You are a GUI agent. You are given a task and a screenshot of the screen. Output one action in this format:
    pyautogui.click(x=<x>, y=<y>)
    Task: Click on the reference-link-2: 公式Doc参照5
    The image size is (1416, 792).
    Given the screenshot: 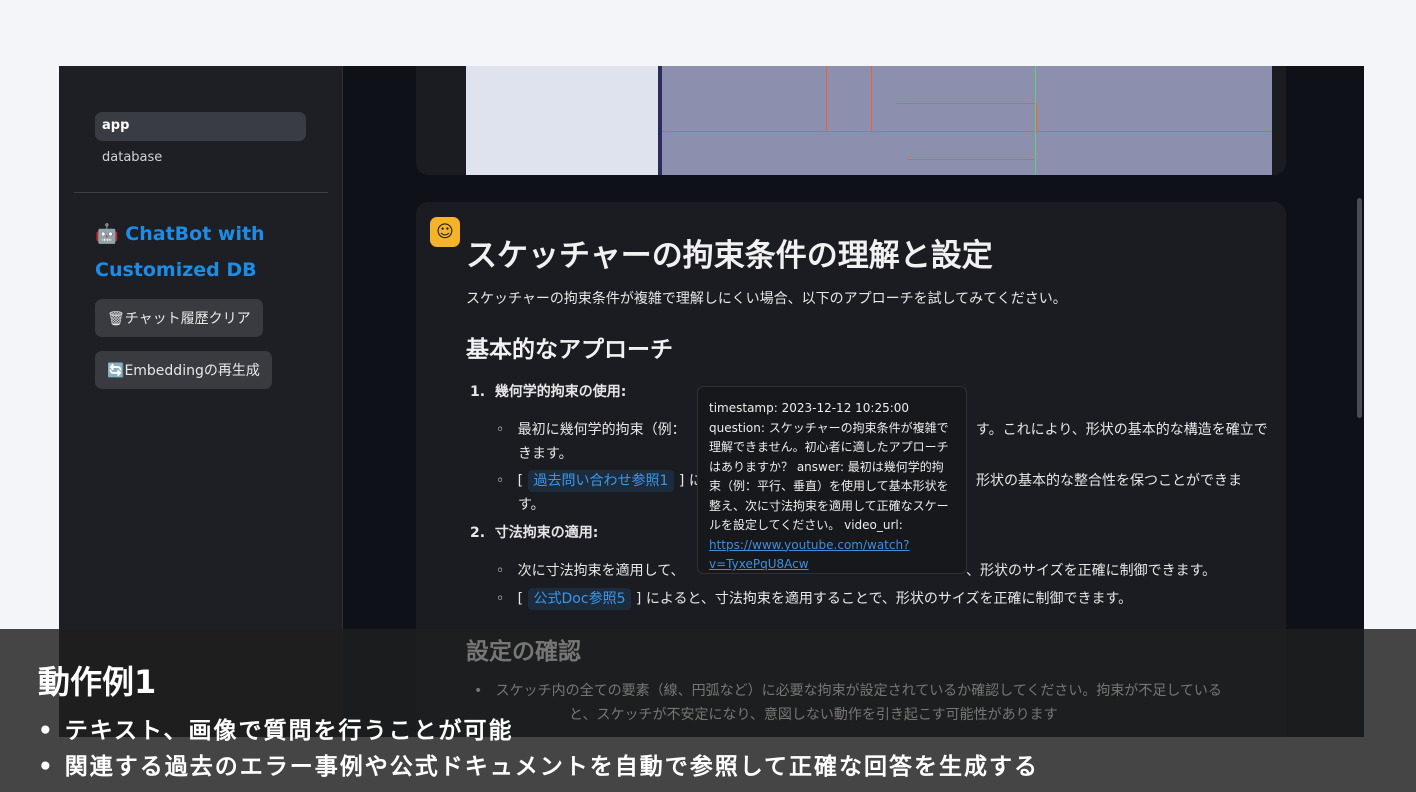 What is the action you would take?
    pyautogui.click(x=579, y=599)
    